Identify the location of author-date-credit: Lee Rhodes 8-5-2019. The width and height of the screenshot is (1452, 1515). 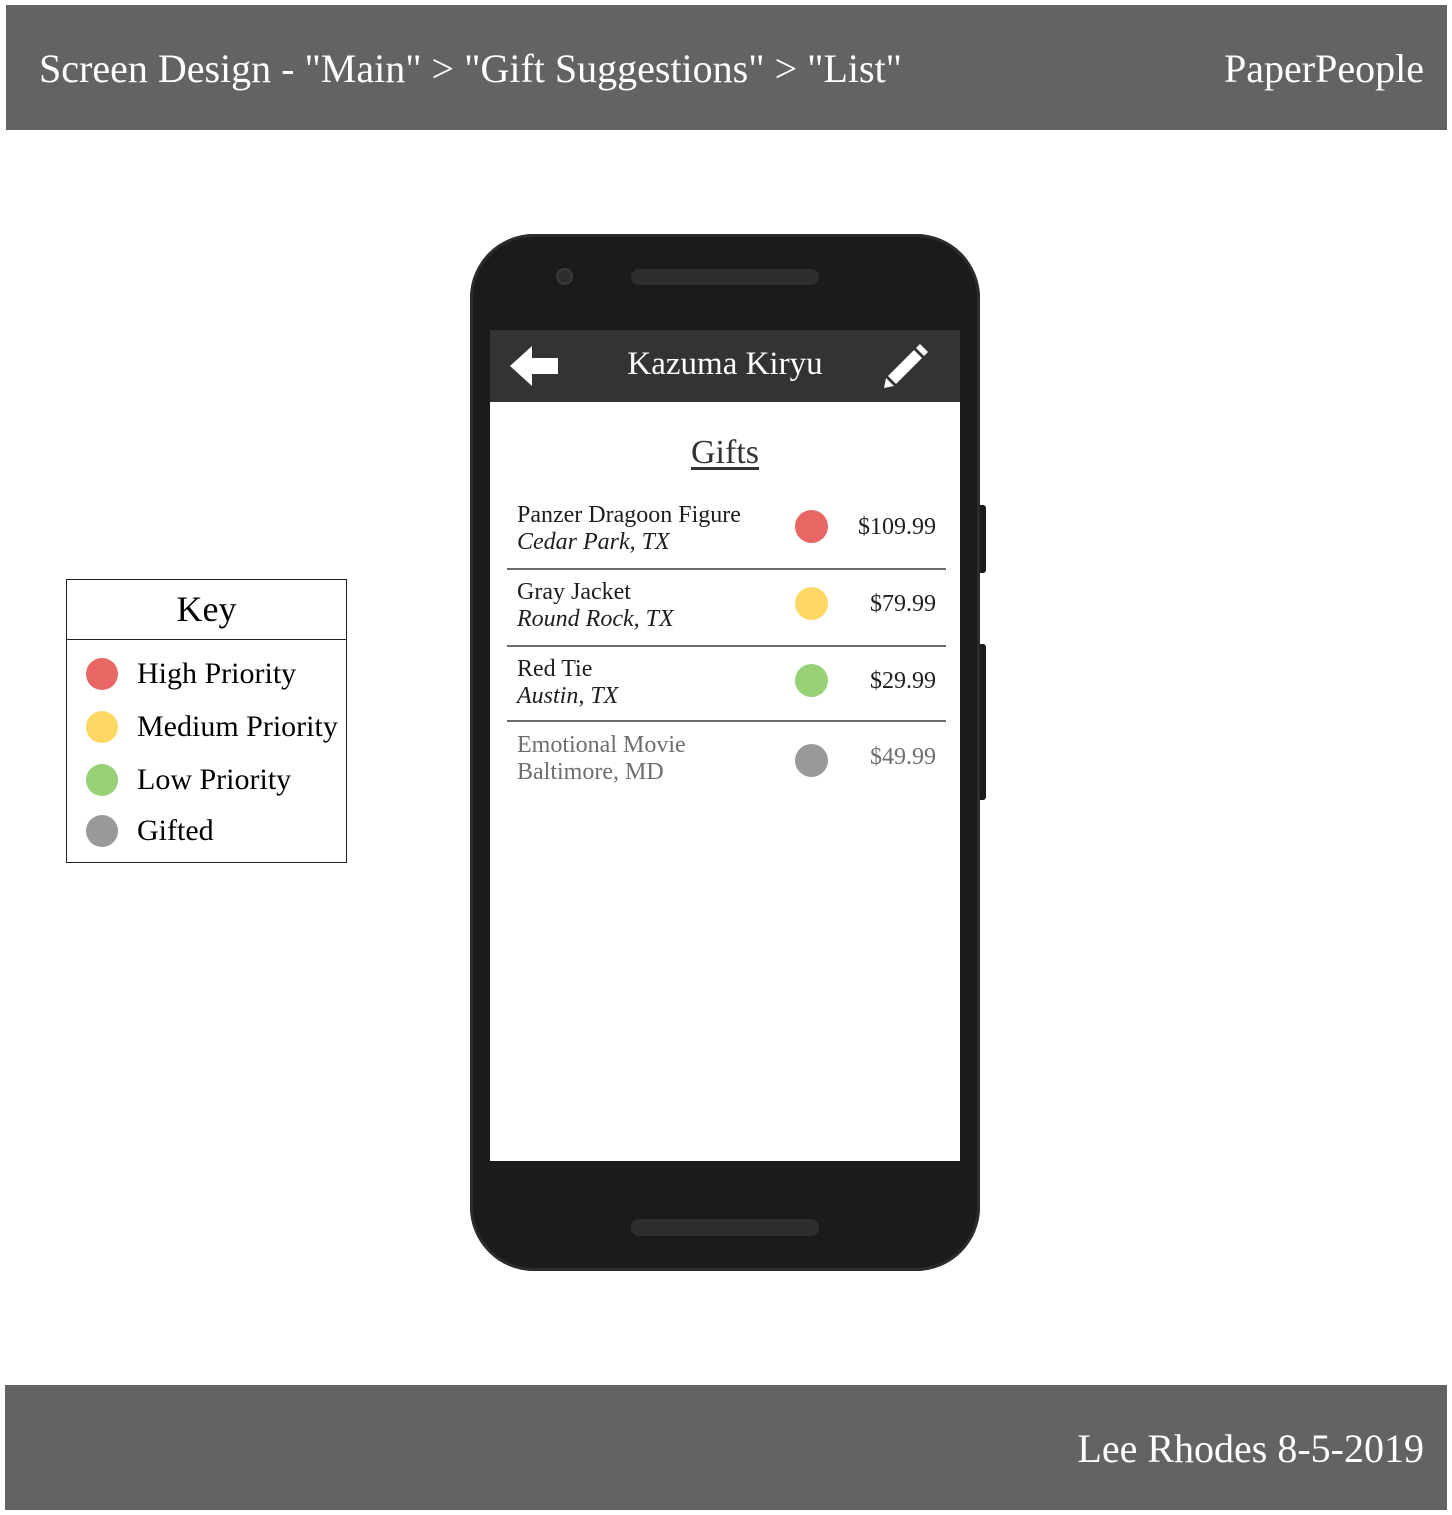
(1250, 1448).